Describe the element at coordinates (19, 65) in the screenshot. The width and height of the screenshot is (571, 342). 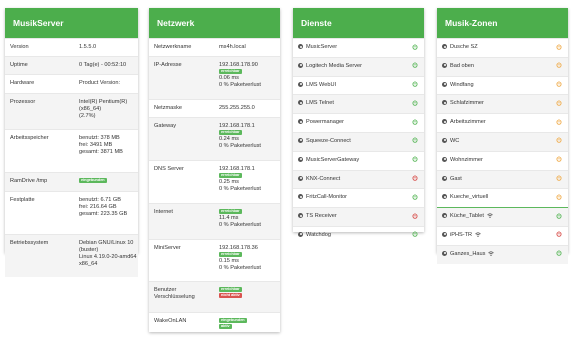
I see `row-label: Uptime` at that location.